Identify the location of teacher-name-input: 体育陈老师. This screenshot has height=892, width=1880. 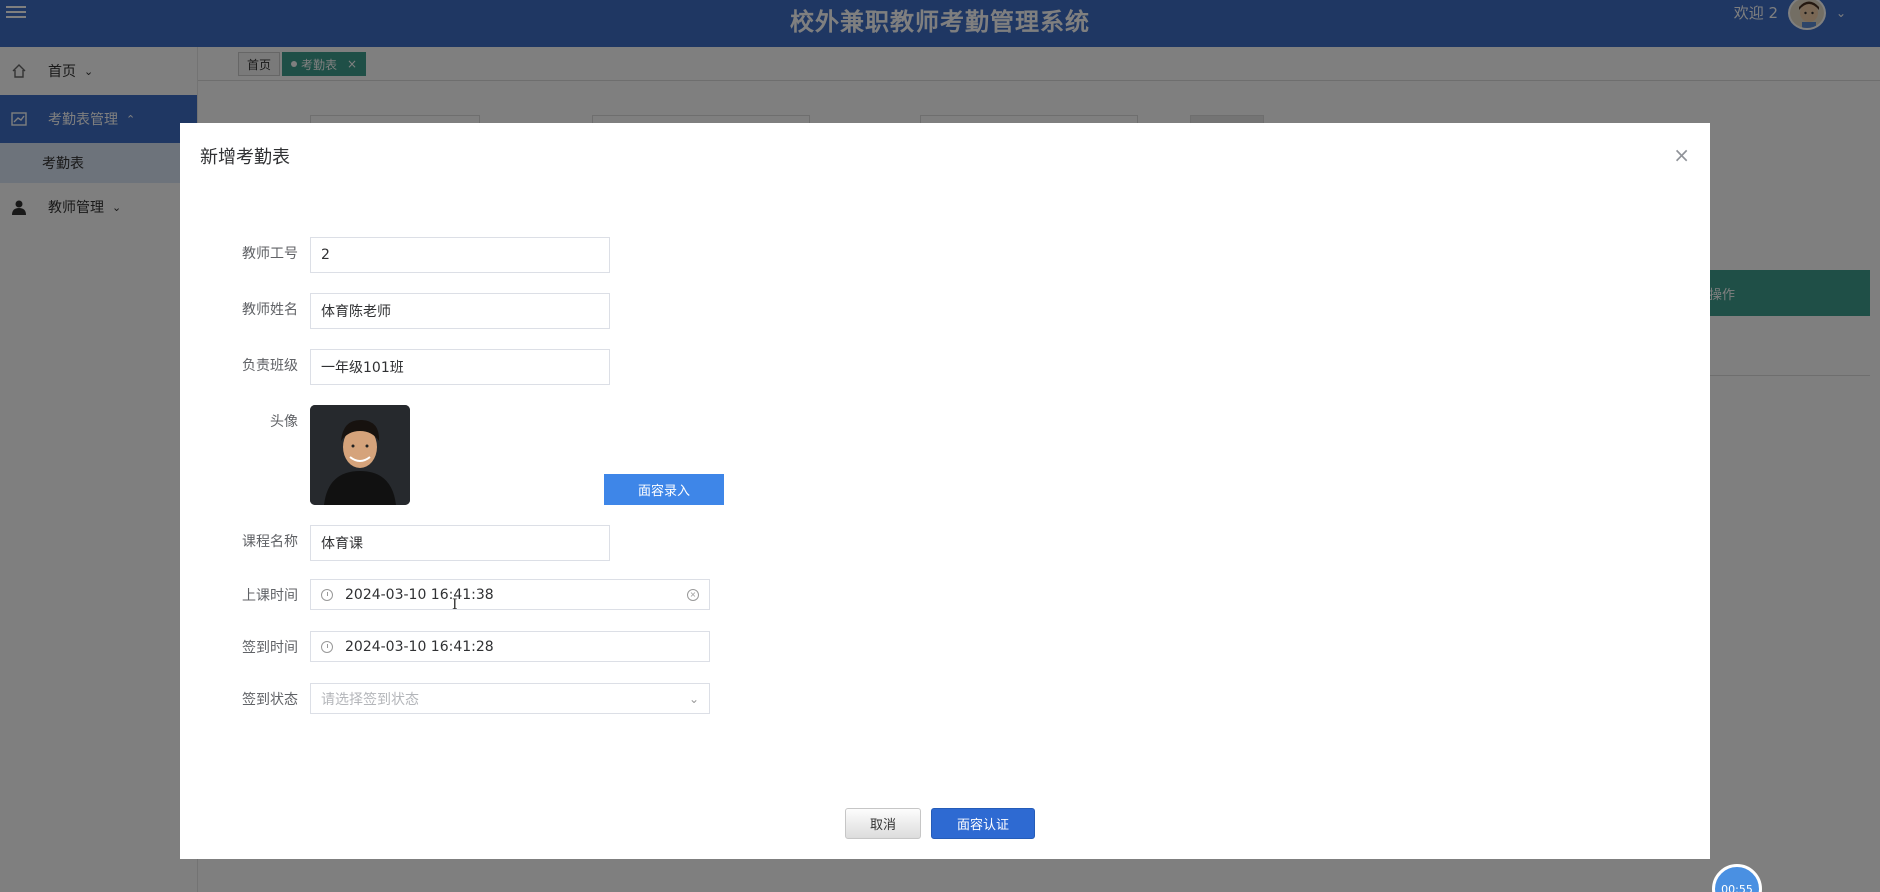
(460, 311).